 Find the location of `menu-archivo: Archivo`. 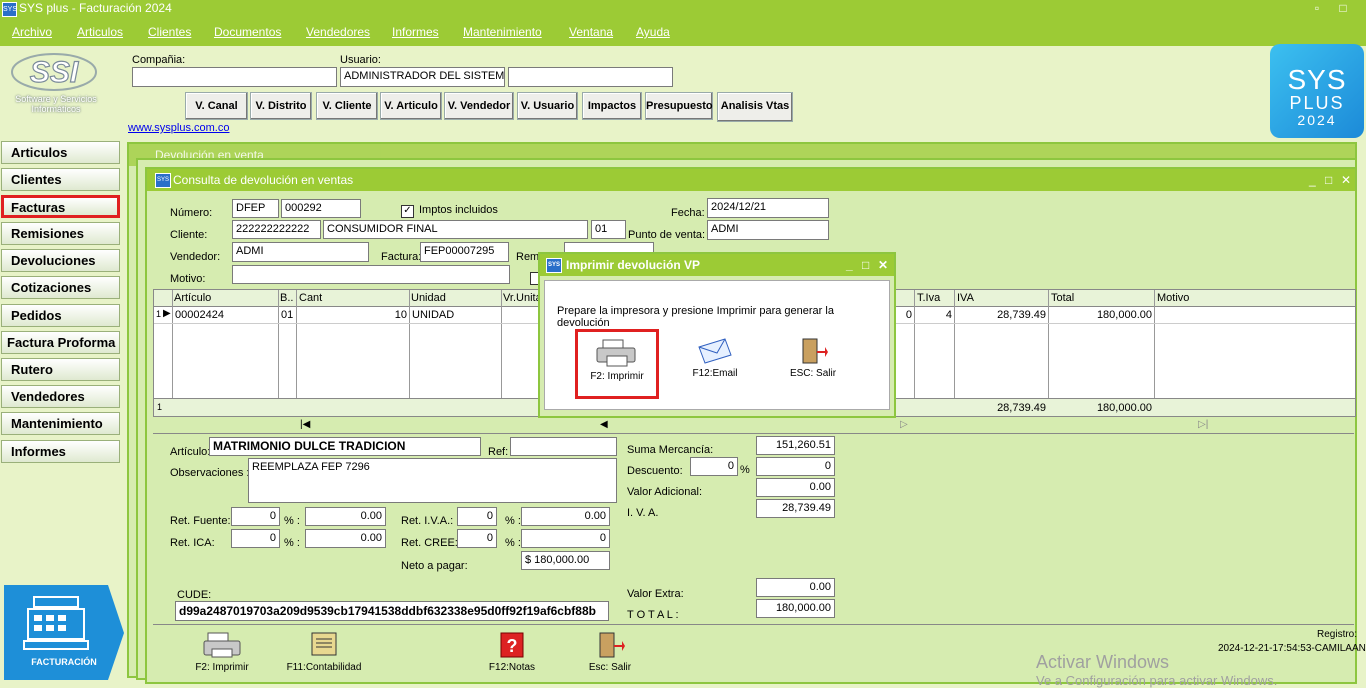

menu-archivo: Archivo is located at coordinates (32, 32).